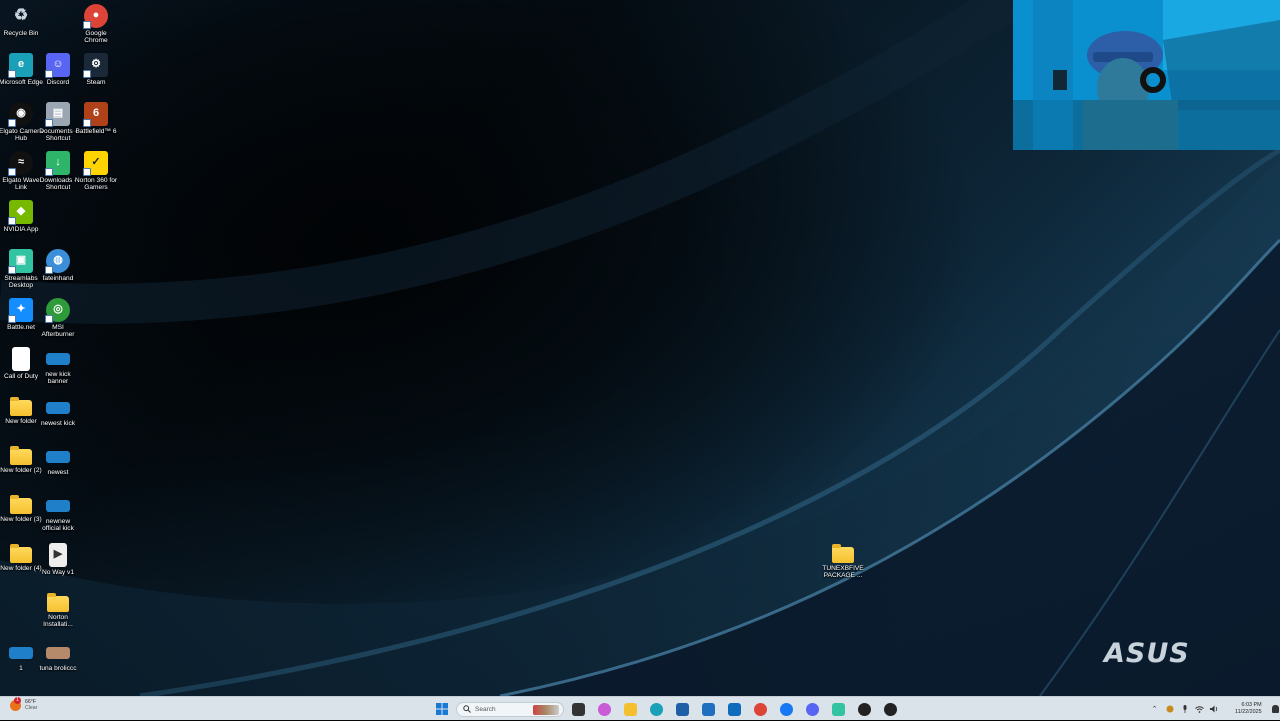 Image resolution: width=1280 pixels, height=721 pixels. What do you see at coordinates (31, 708) in the screenshot?
I see `weather-condition: Clear` at bounding box center [31, 708].